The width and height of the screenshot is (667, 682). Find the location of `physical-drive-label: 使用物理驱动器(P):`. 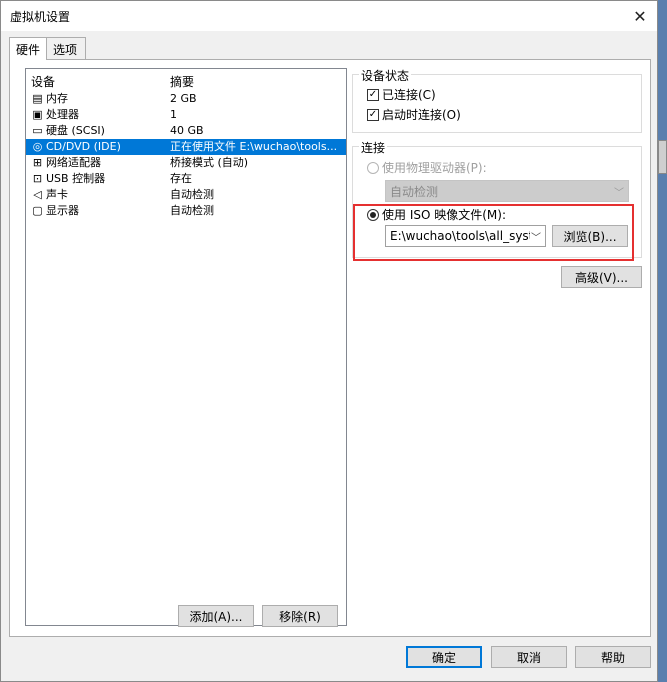

physical-drive-label: 使用物理驱动器(P): is located at coordinates (434, 168).